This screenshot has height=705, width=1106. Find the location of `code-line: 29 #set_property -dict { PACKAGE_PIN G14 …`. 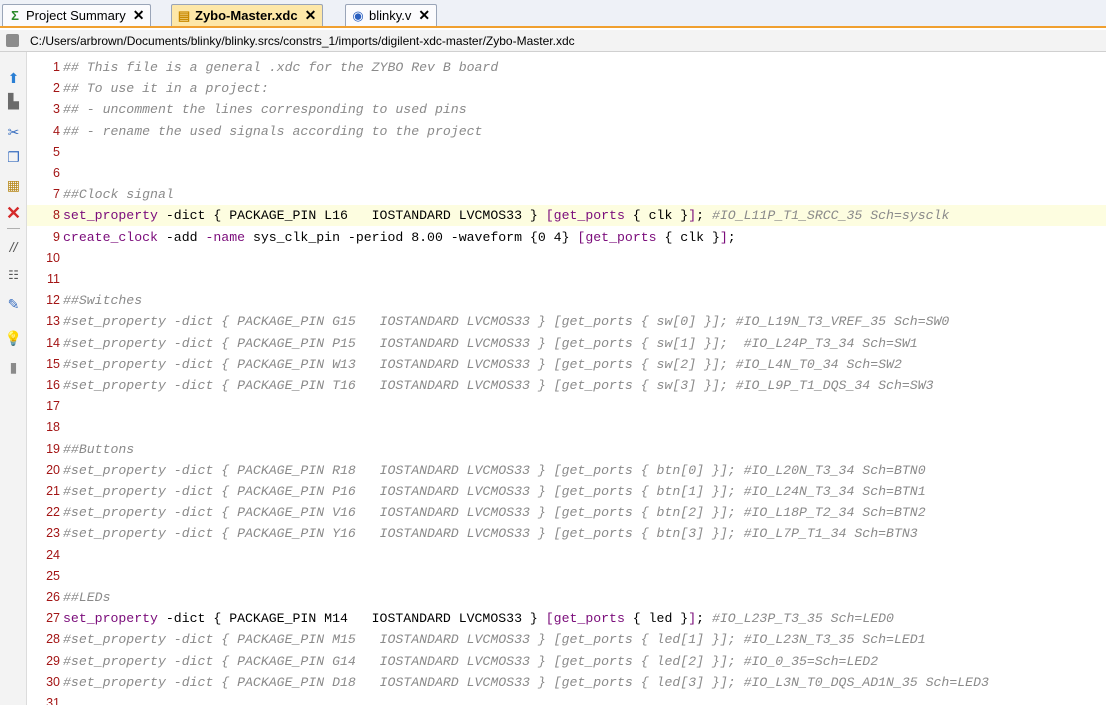

code-line: 29 #set_property -dict { PACKAGE_PIN G14 … is located at coordinates (566, 661).